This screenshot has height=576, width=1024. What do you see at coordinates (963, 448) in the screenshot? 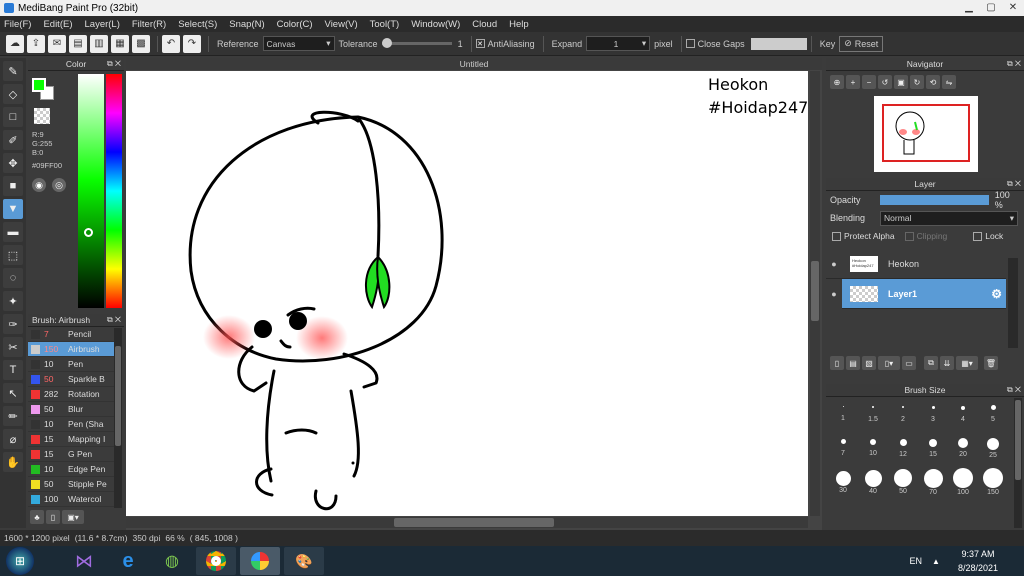
I see `brush-size-option: 20` at bounding box center [963, 448].